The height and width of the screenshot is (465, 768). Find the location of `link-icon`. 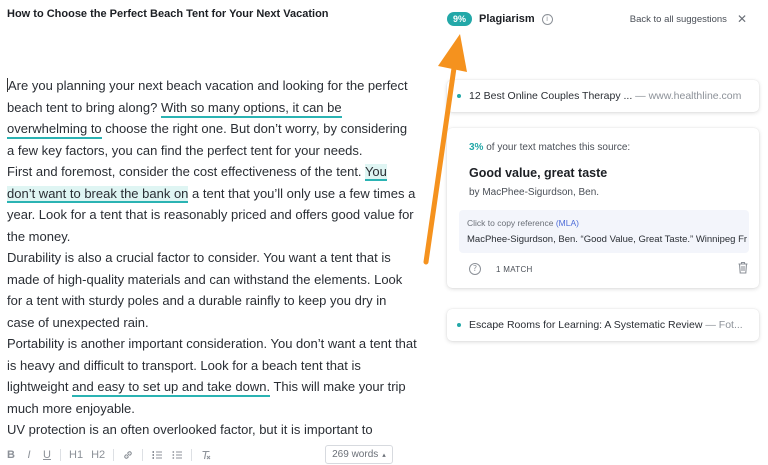

link-icon is located at coordinates (128, 455).